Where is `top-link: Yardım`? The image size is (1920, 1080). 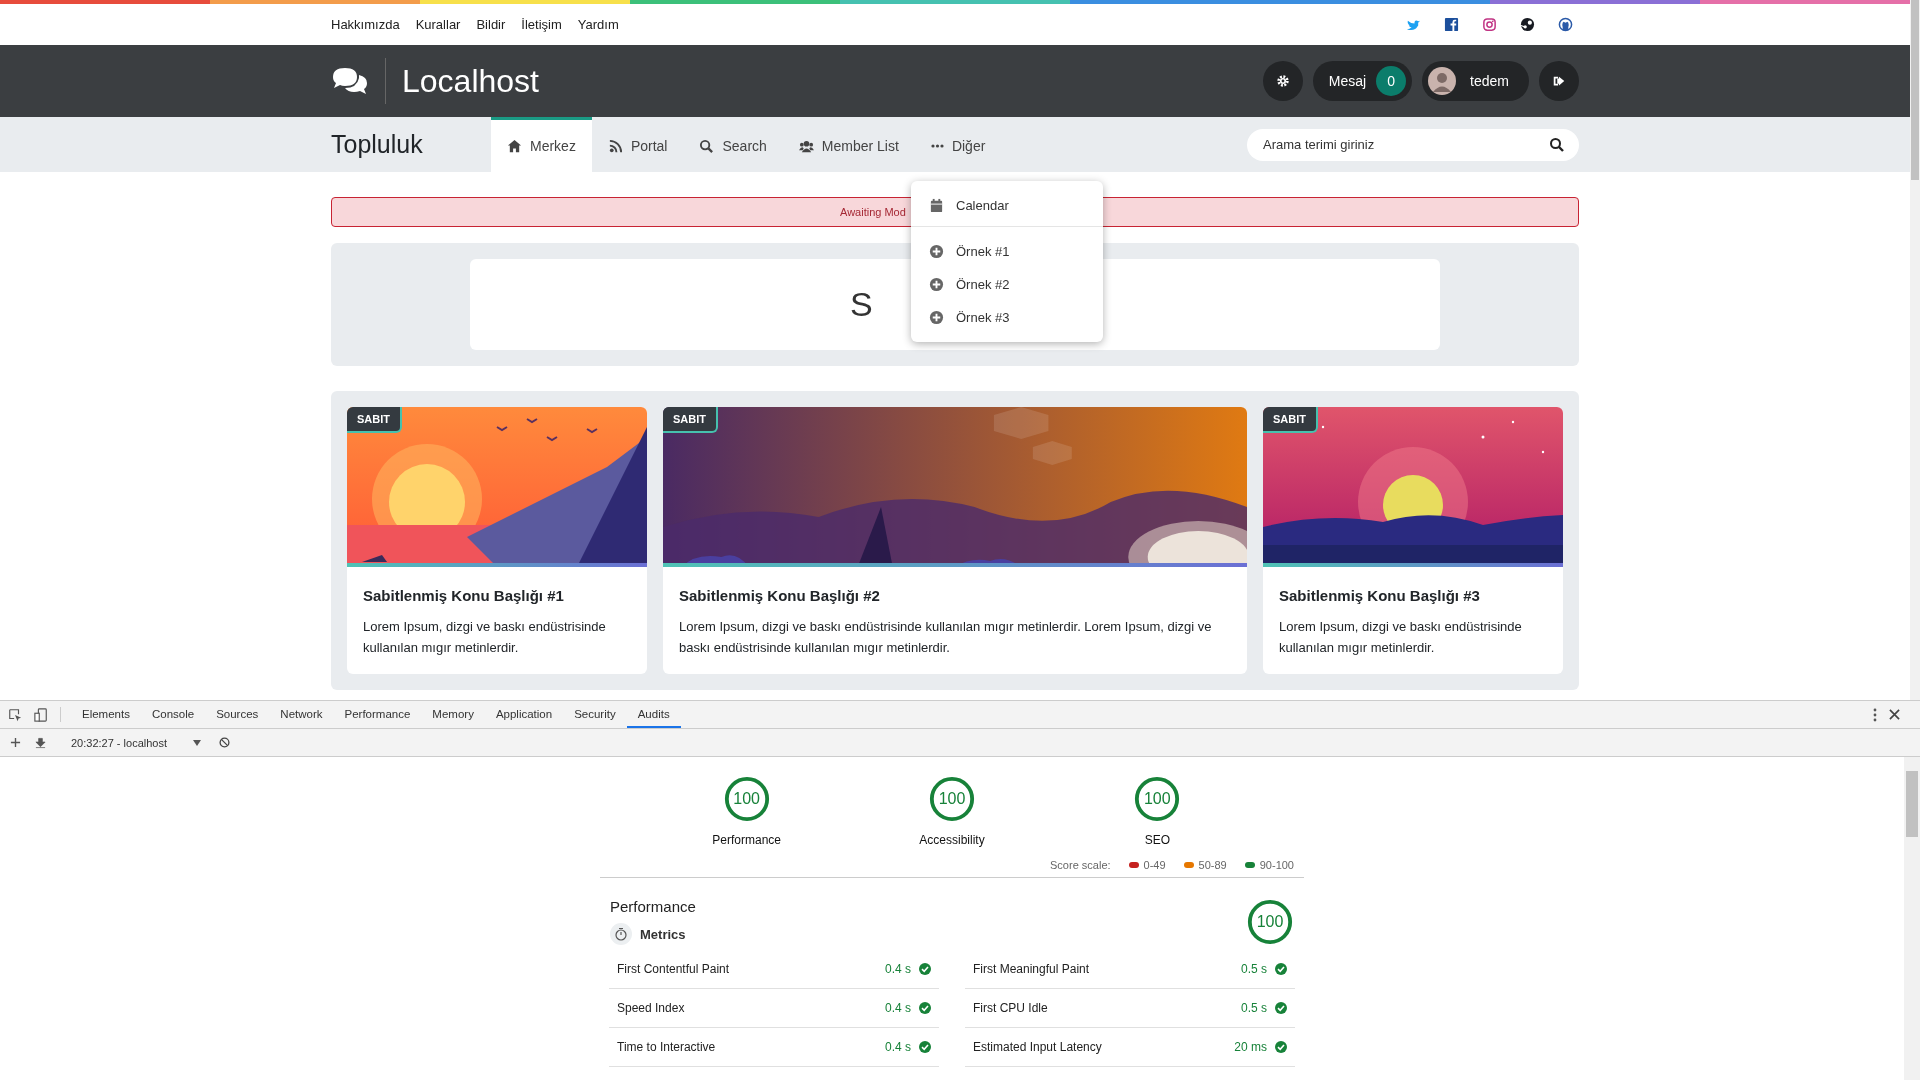 top-link: Yardım is located at coordinates (598, 24).